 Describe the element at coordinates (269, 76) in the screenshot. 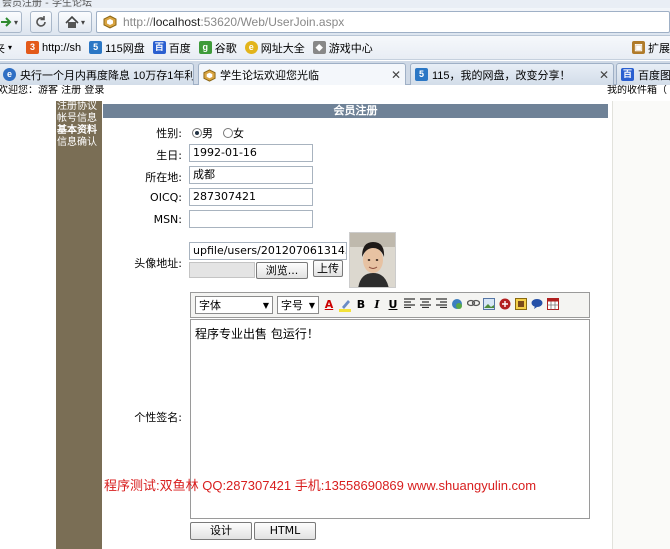

I see `tab-label: 学生论坛欢迎您光临` at that location.